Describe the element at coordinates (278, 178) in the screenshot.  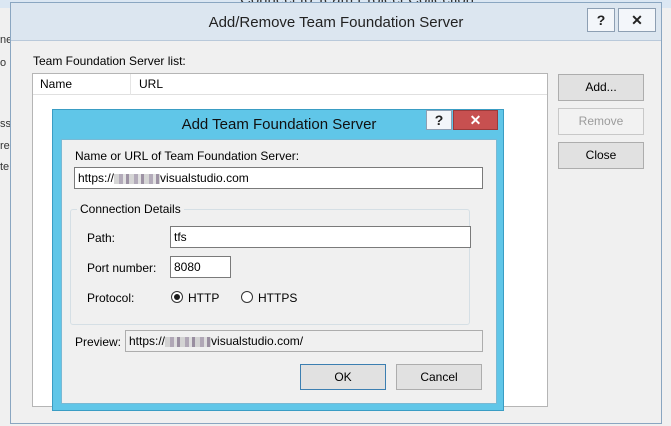
I see `server-name-input: https:// visualstudio.com` at that location.